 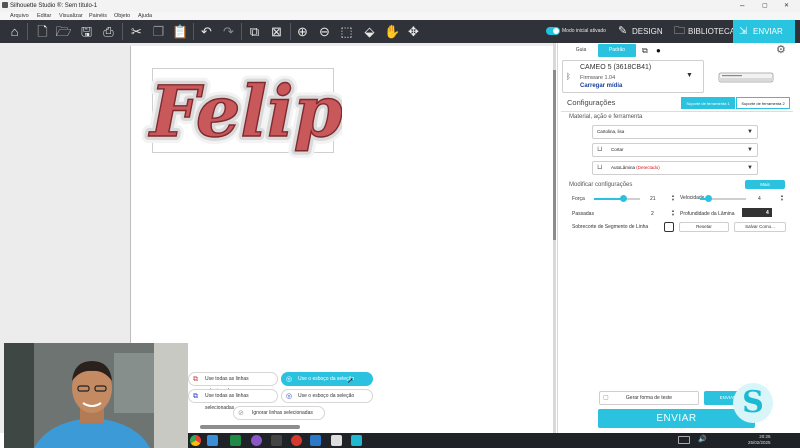 I want to click on force-slider-fill, so click(x=608, y=199).